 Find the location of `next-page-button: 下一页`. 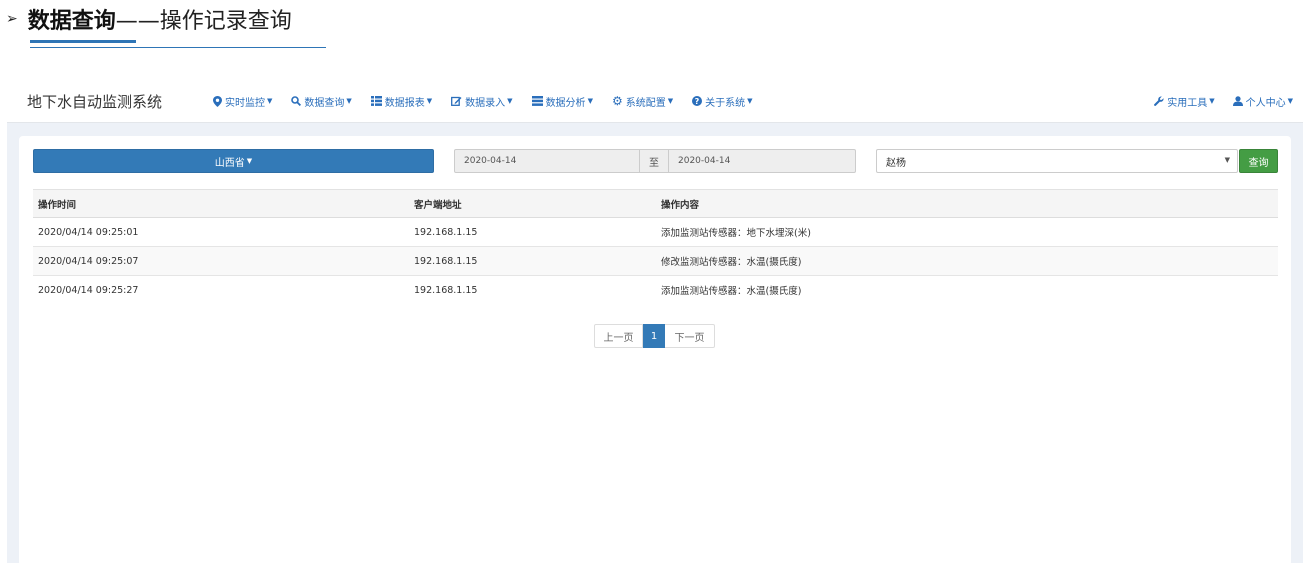

next-page-button: 下一页 is located at coordinates (690, 336).